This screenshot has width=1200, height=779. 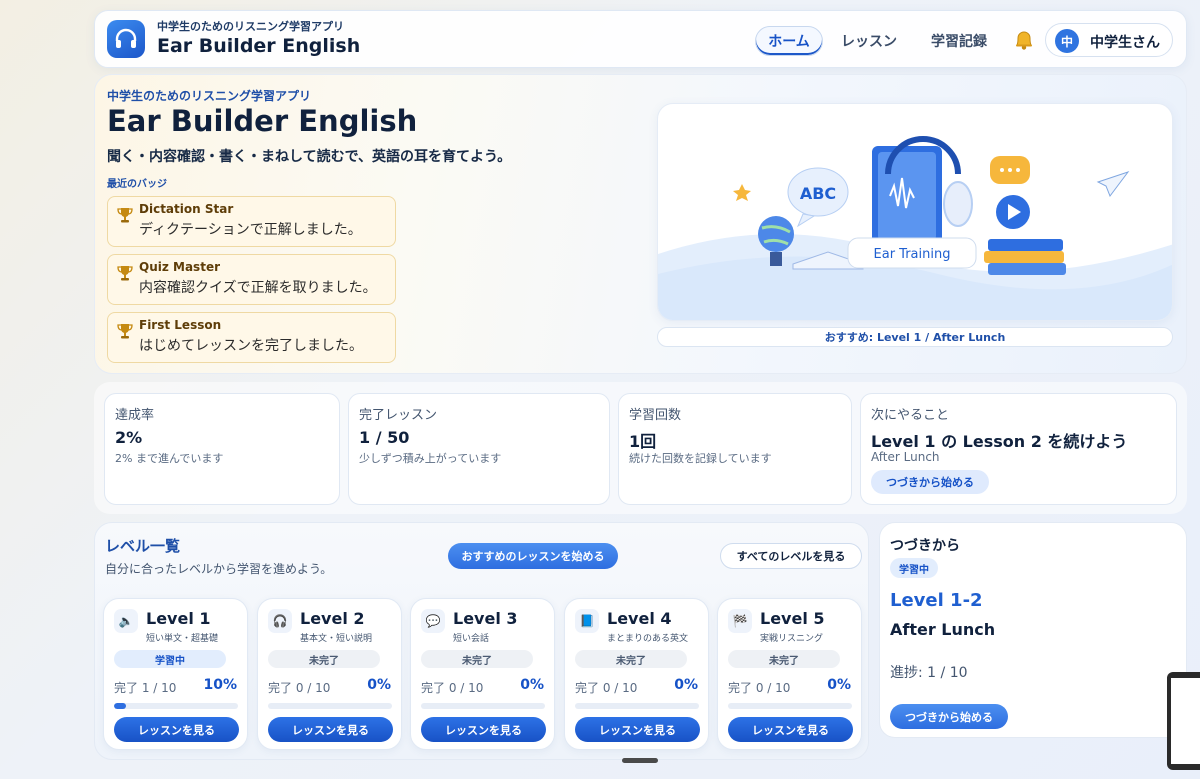 I want to click on window-thumbnail, so click(x=1183, y=721).